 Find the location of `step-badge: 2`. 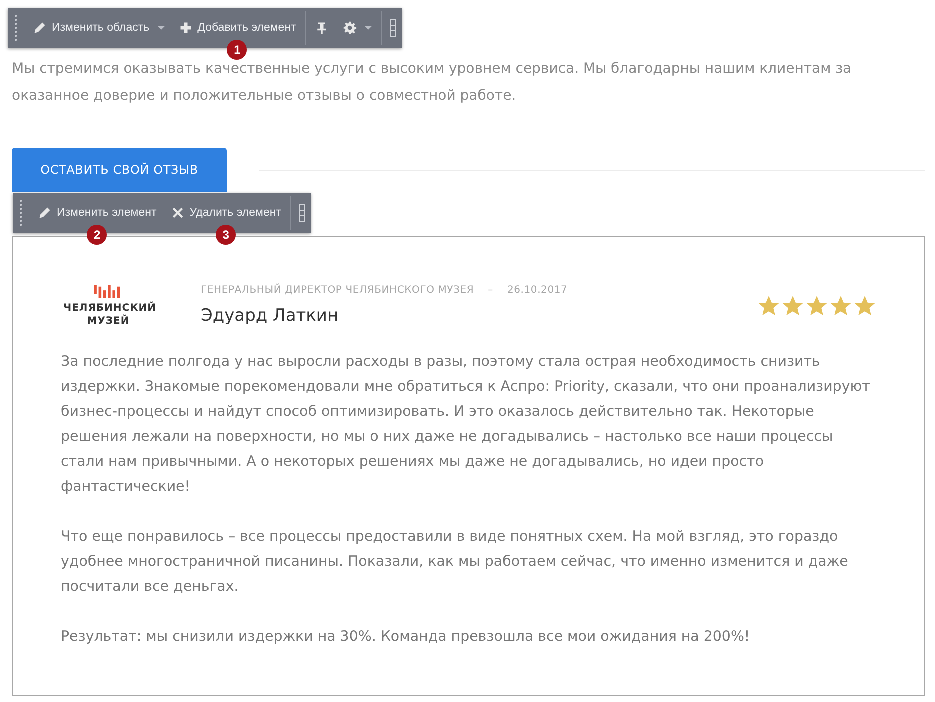

step-badge: 2 is located at coordinates (97, 235).